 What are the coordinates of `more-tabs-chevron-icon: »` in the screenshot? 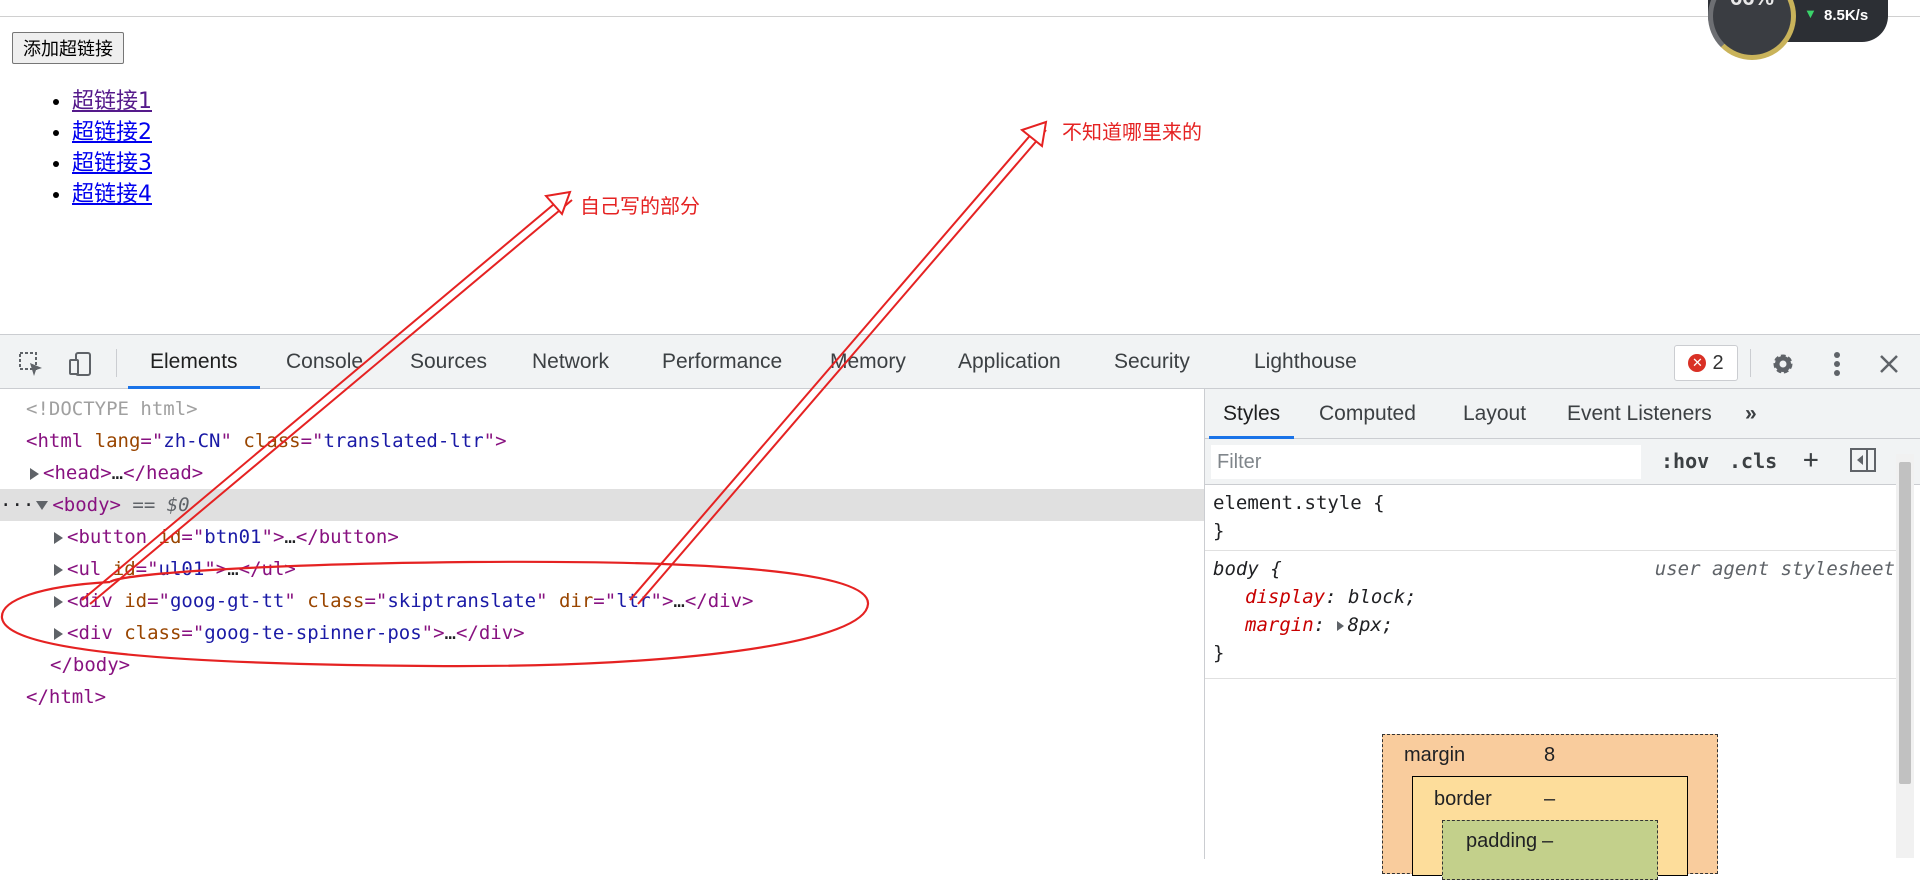 It's located at (1751, 414).